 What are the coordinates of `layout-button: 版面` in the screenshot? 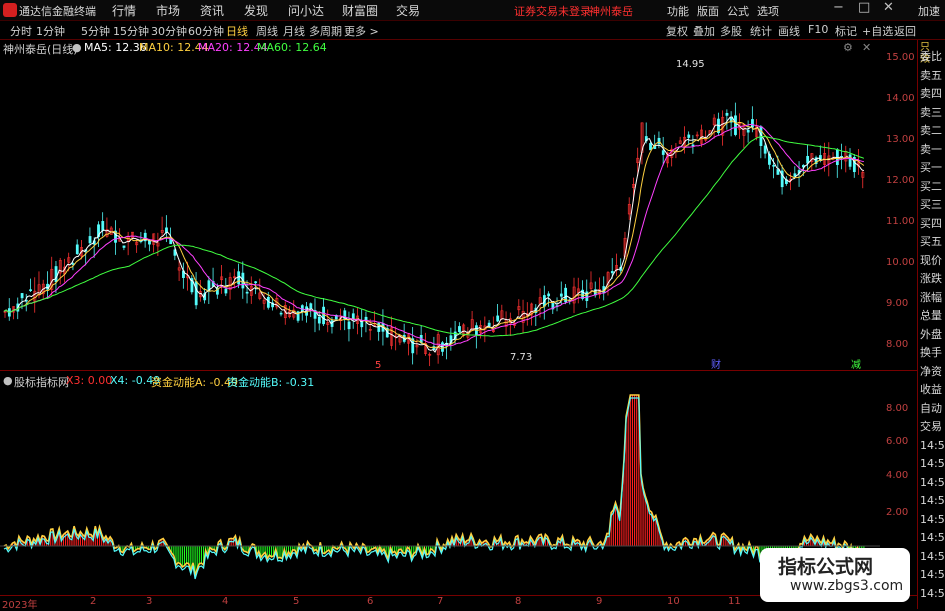 It's located at (708, 11).